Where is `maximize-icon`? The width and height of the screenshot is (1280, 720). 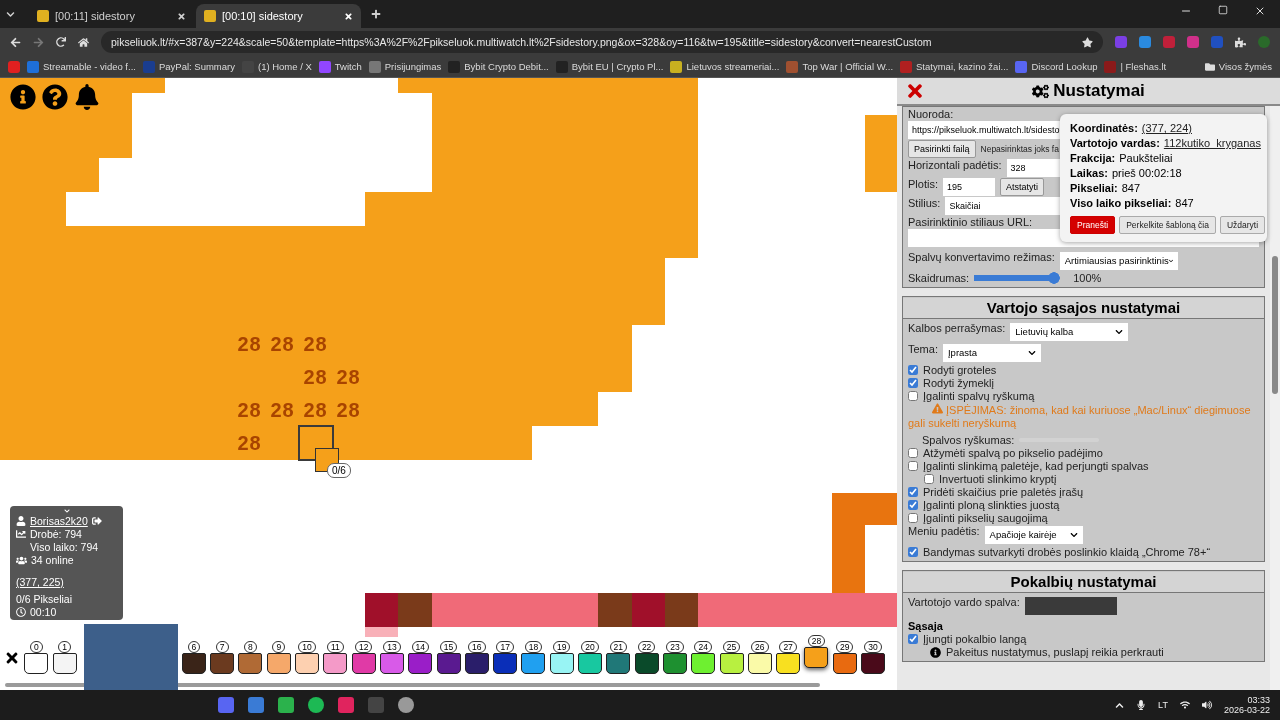 maximize-icon is located at coordinates (1223, 10).